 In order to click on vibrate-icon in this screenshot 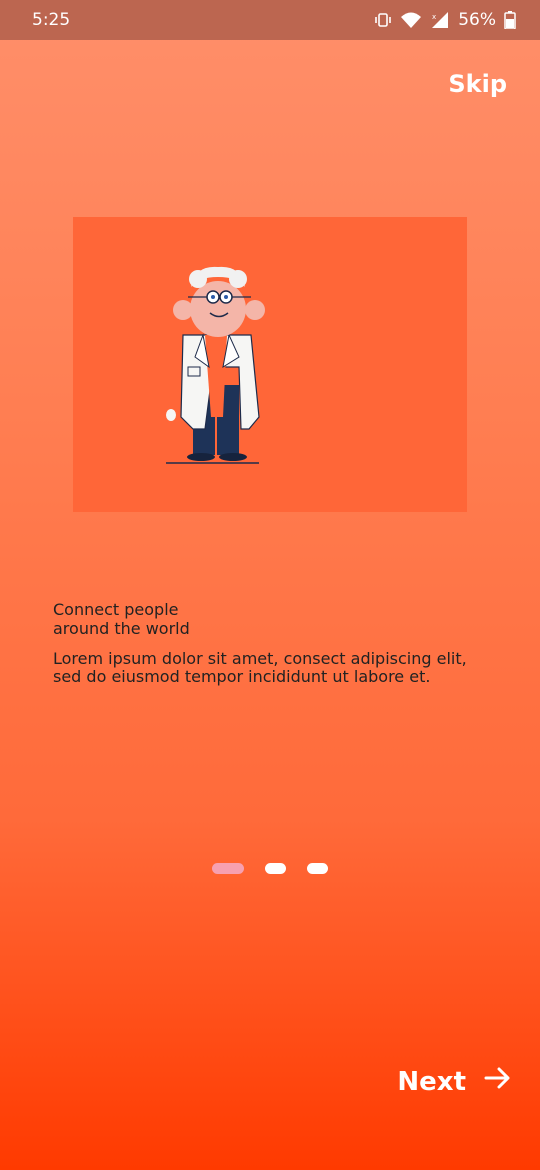, I will do `click(383, 20)`.